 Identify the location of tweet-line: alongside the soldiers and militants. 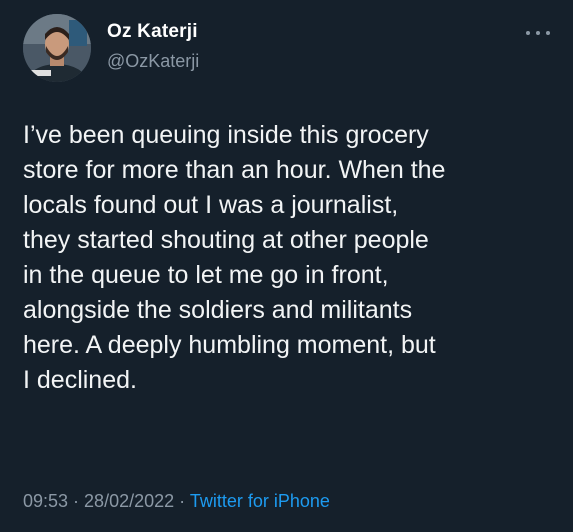
(218, 310).